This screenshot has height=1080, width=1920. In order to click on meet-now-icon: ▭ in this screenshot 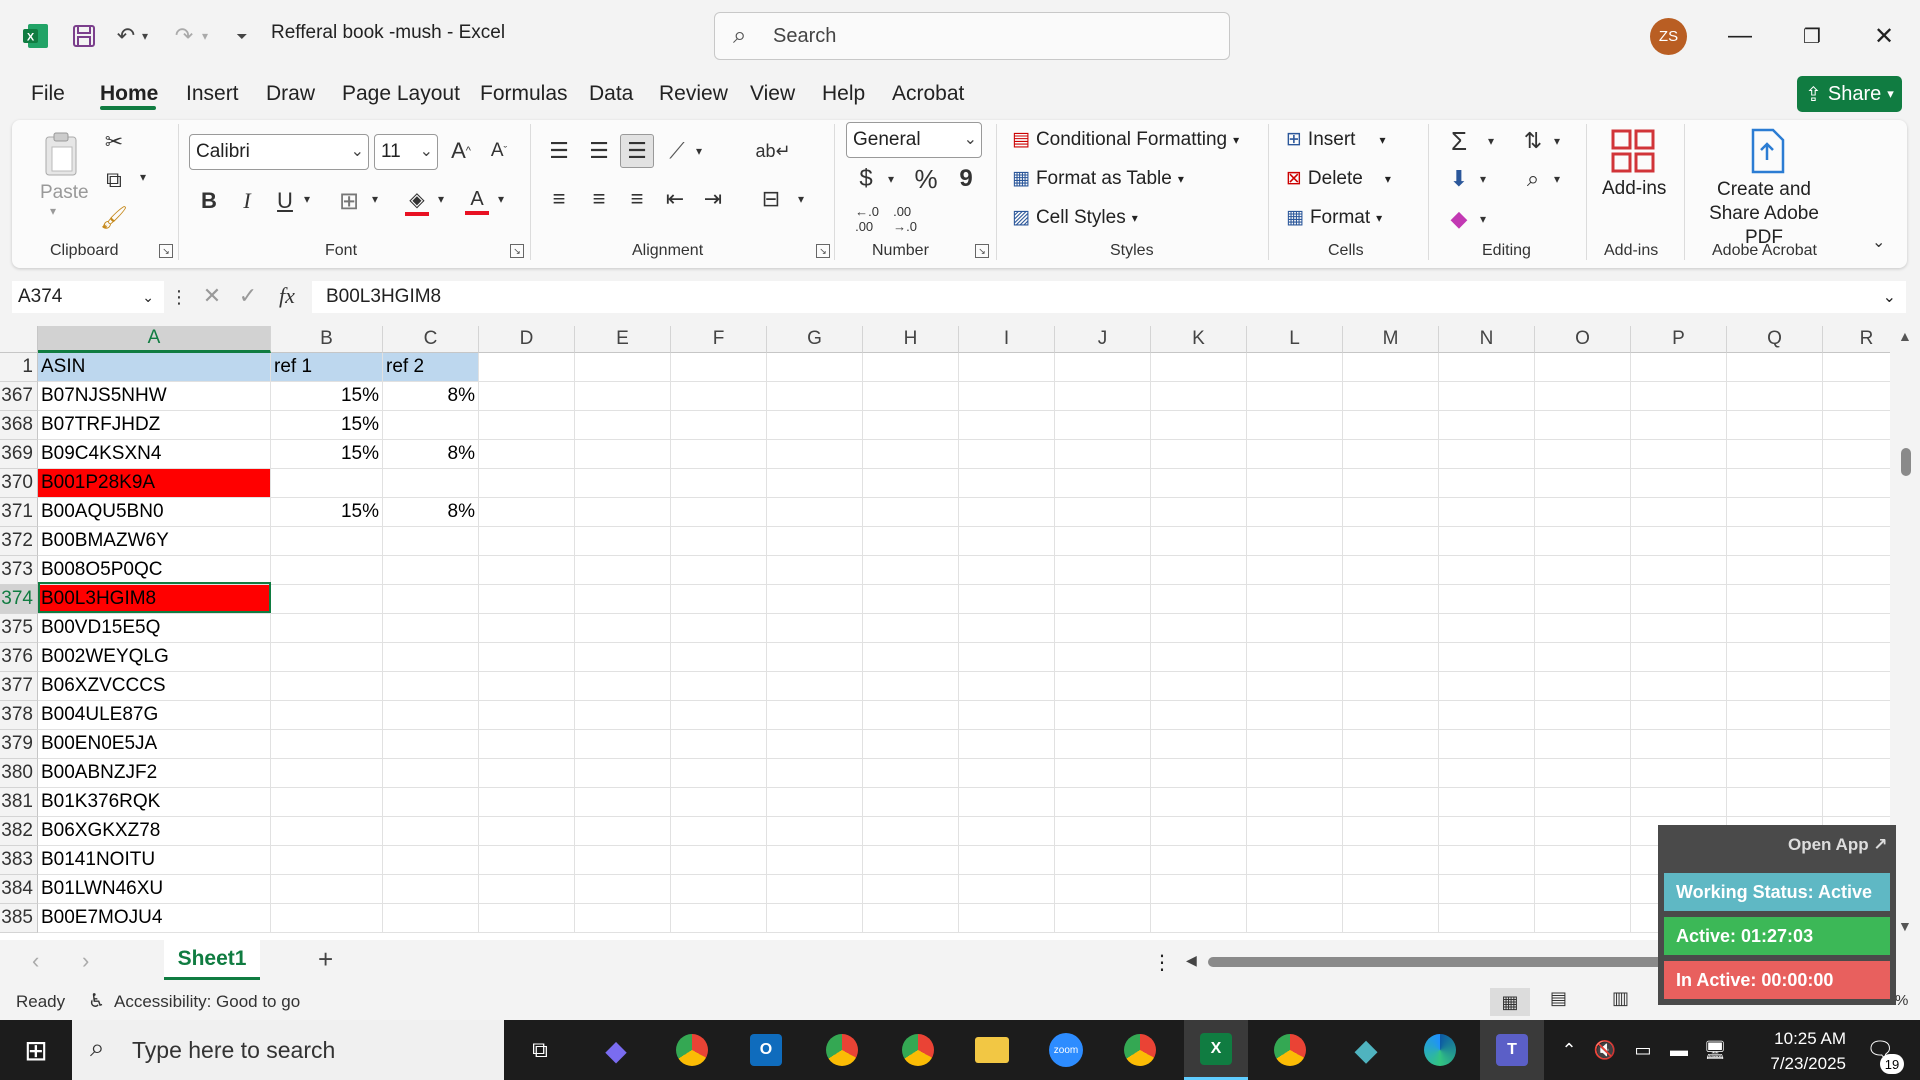, I will do `click(1643, 1050)`.